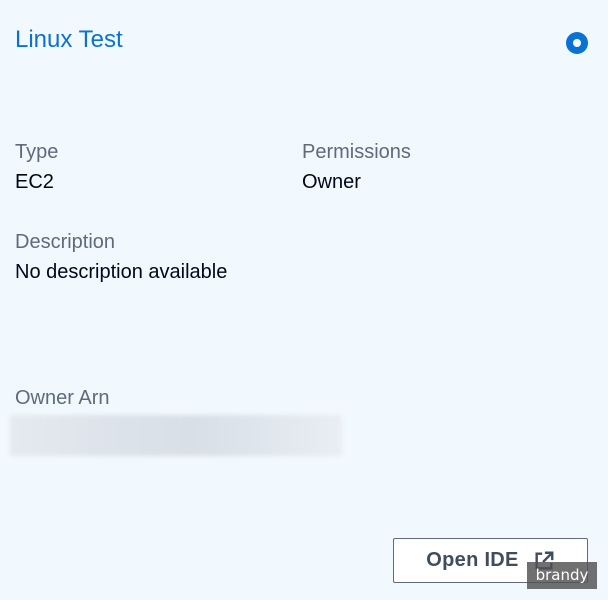 This screenshot has width=608, height=600. What do you see at coordinates (62, 398) in the screenshot?
I see `owner-arn-label: Owner Arn` at bounding box center [62, 398].